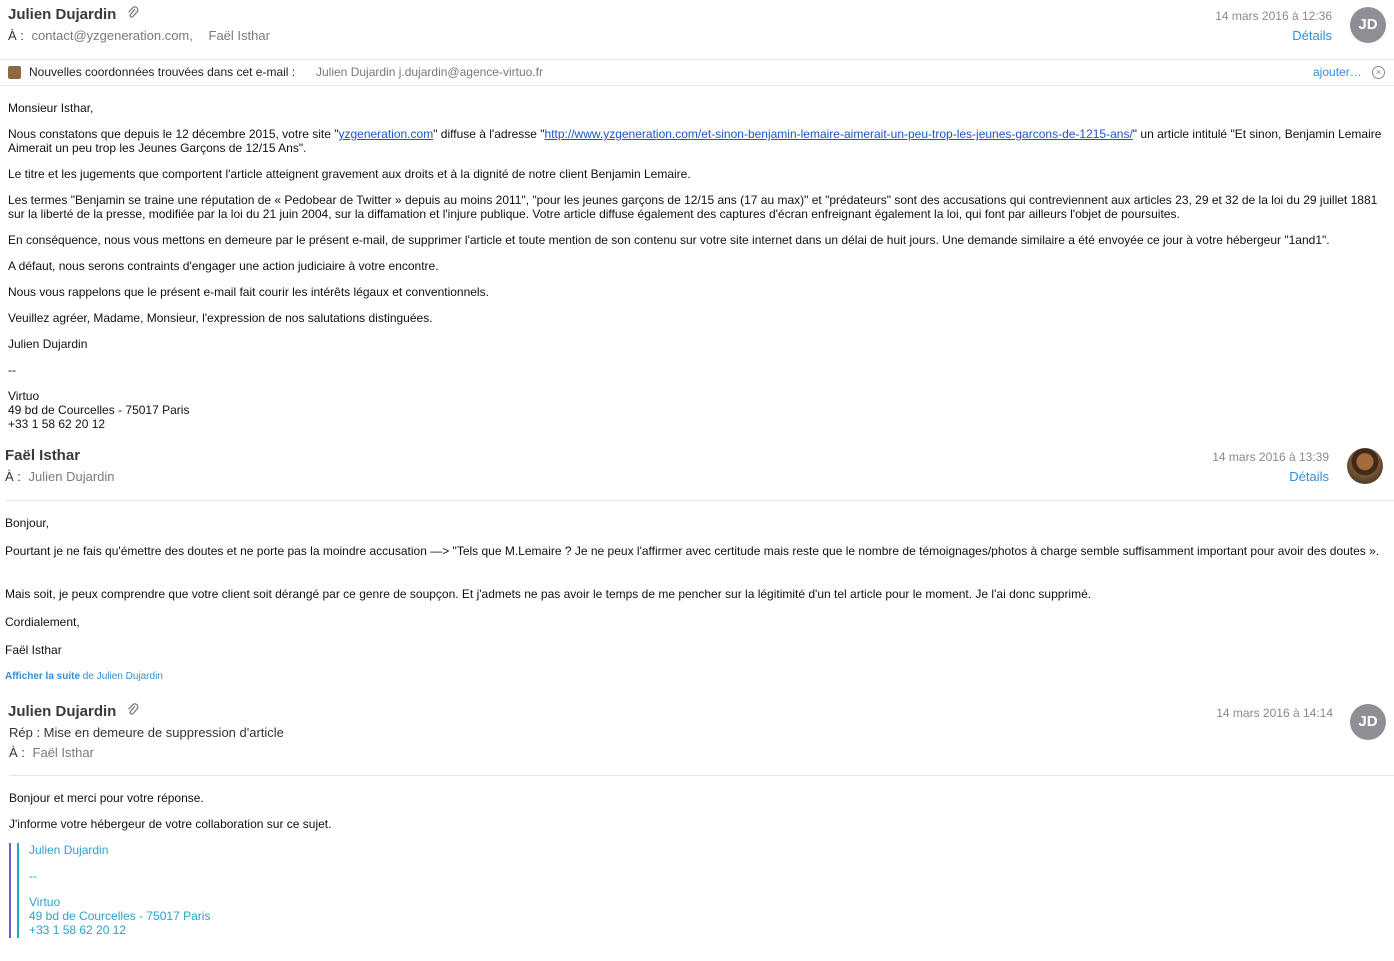  I want to click on greeting: Monsieur Isthar,, so click(51, 108).